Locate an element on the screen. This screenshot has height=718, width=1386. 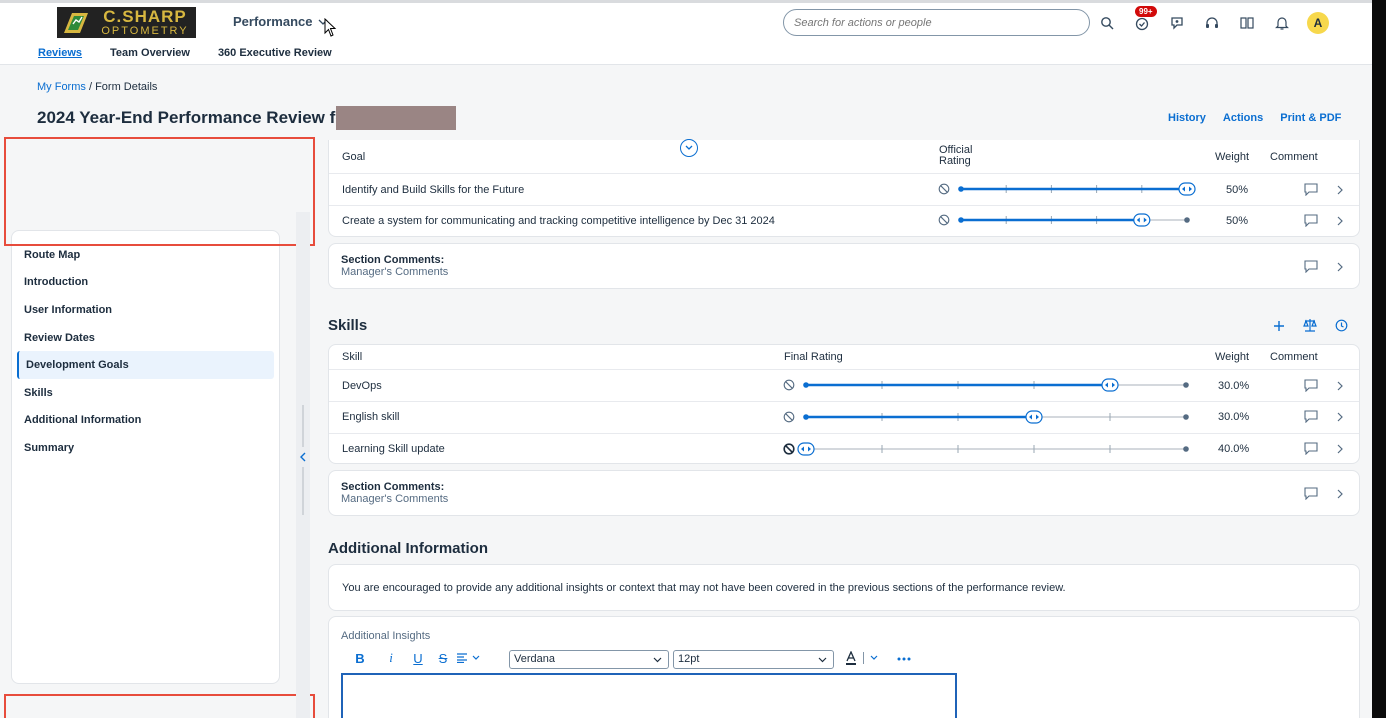
additional-insights-editor is located at coordinates (649, 695).